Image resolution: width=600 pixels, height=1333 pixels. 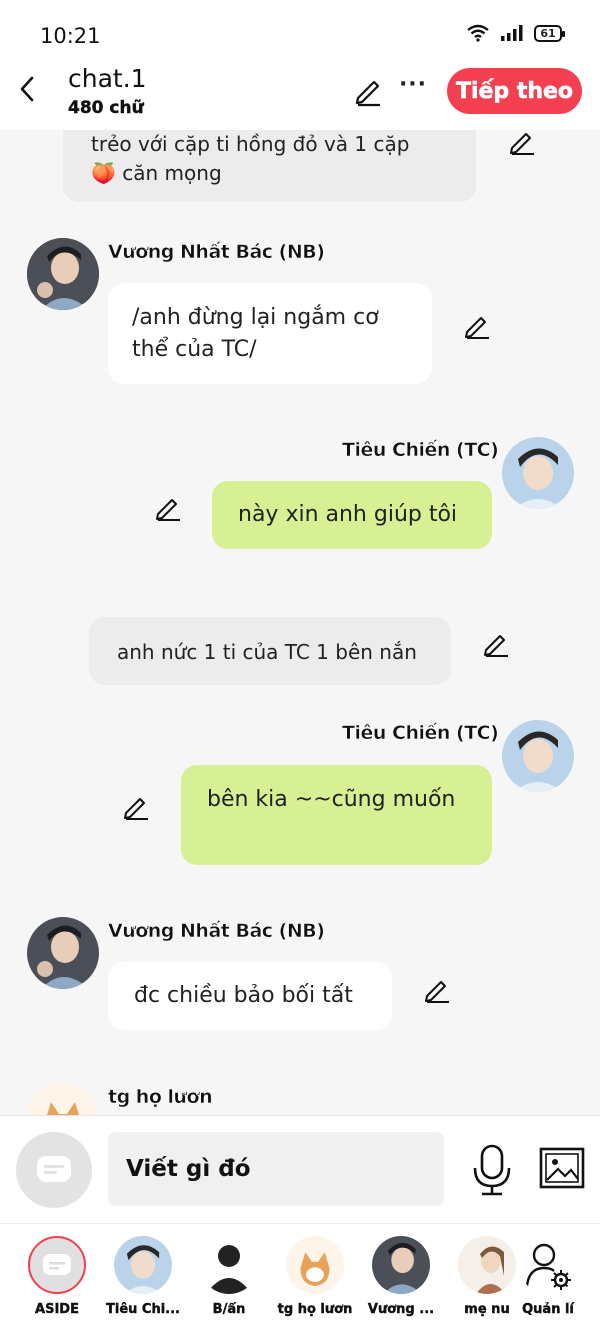 What do you see at coordinates (229, 1265) in the screenshot?
I see `silhouette-avatar` at bounding box center [229, 1265].